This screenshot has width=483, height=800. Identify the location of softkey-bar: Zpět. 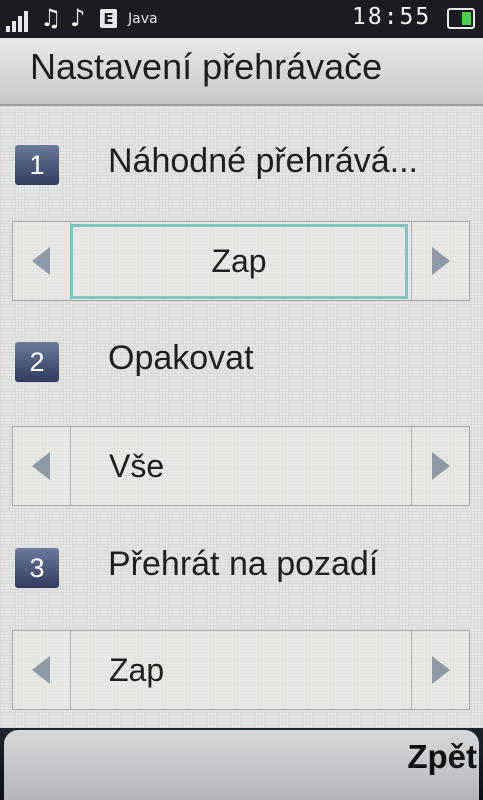
(241, 764).